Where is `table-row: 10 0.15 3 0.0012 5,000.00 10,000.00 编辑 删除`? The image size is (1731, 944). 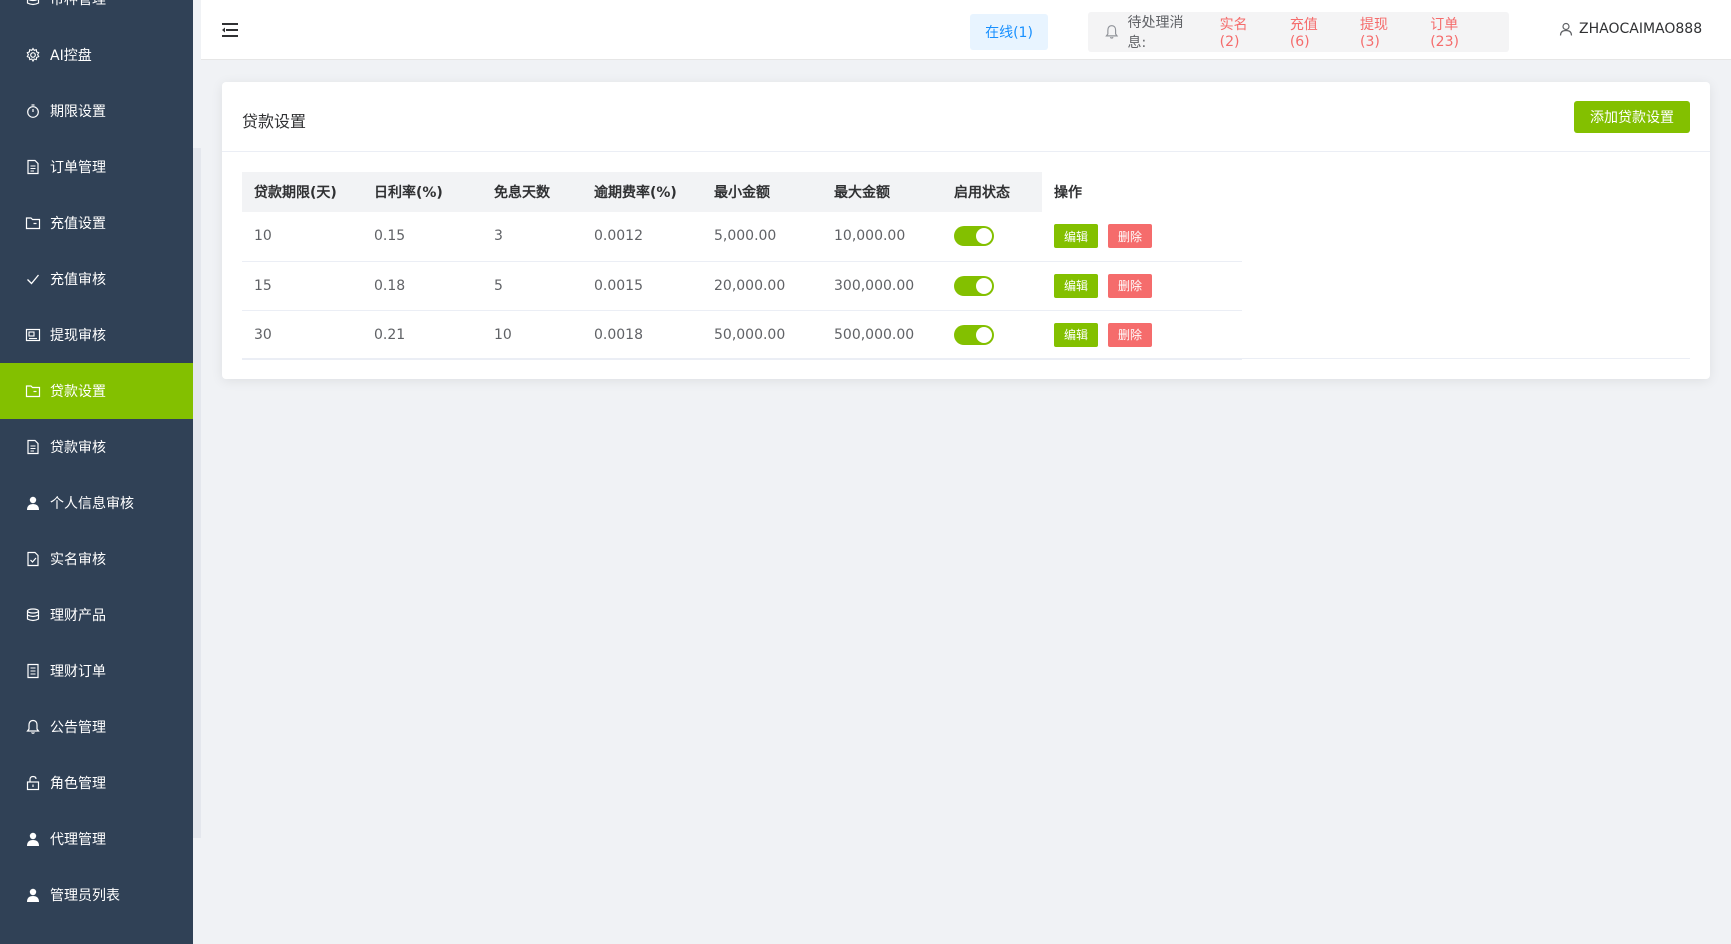
table-row: 10 0.15 3 0.0012 5,000.00 10,000.00 编辑 删除 is located at coordinates (742, 237).